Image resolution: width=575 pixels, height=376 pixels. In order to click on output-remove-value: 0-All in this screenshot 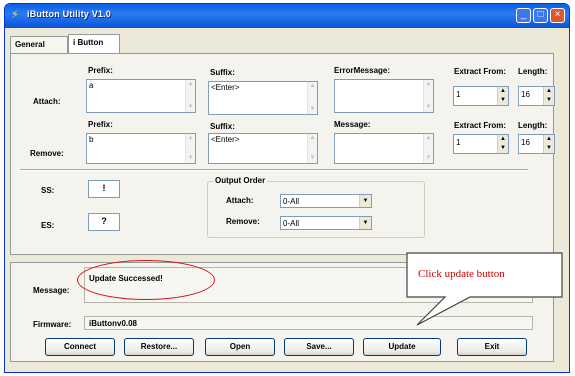, I will do `click(291, 223)`.